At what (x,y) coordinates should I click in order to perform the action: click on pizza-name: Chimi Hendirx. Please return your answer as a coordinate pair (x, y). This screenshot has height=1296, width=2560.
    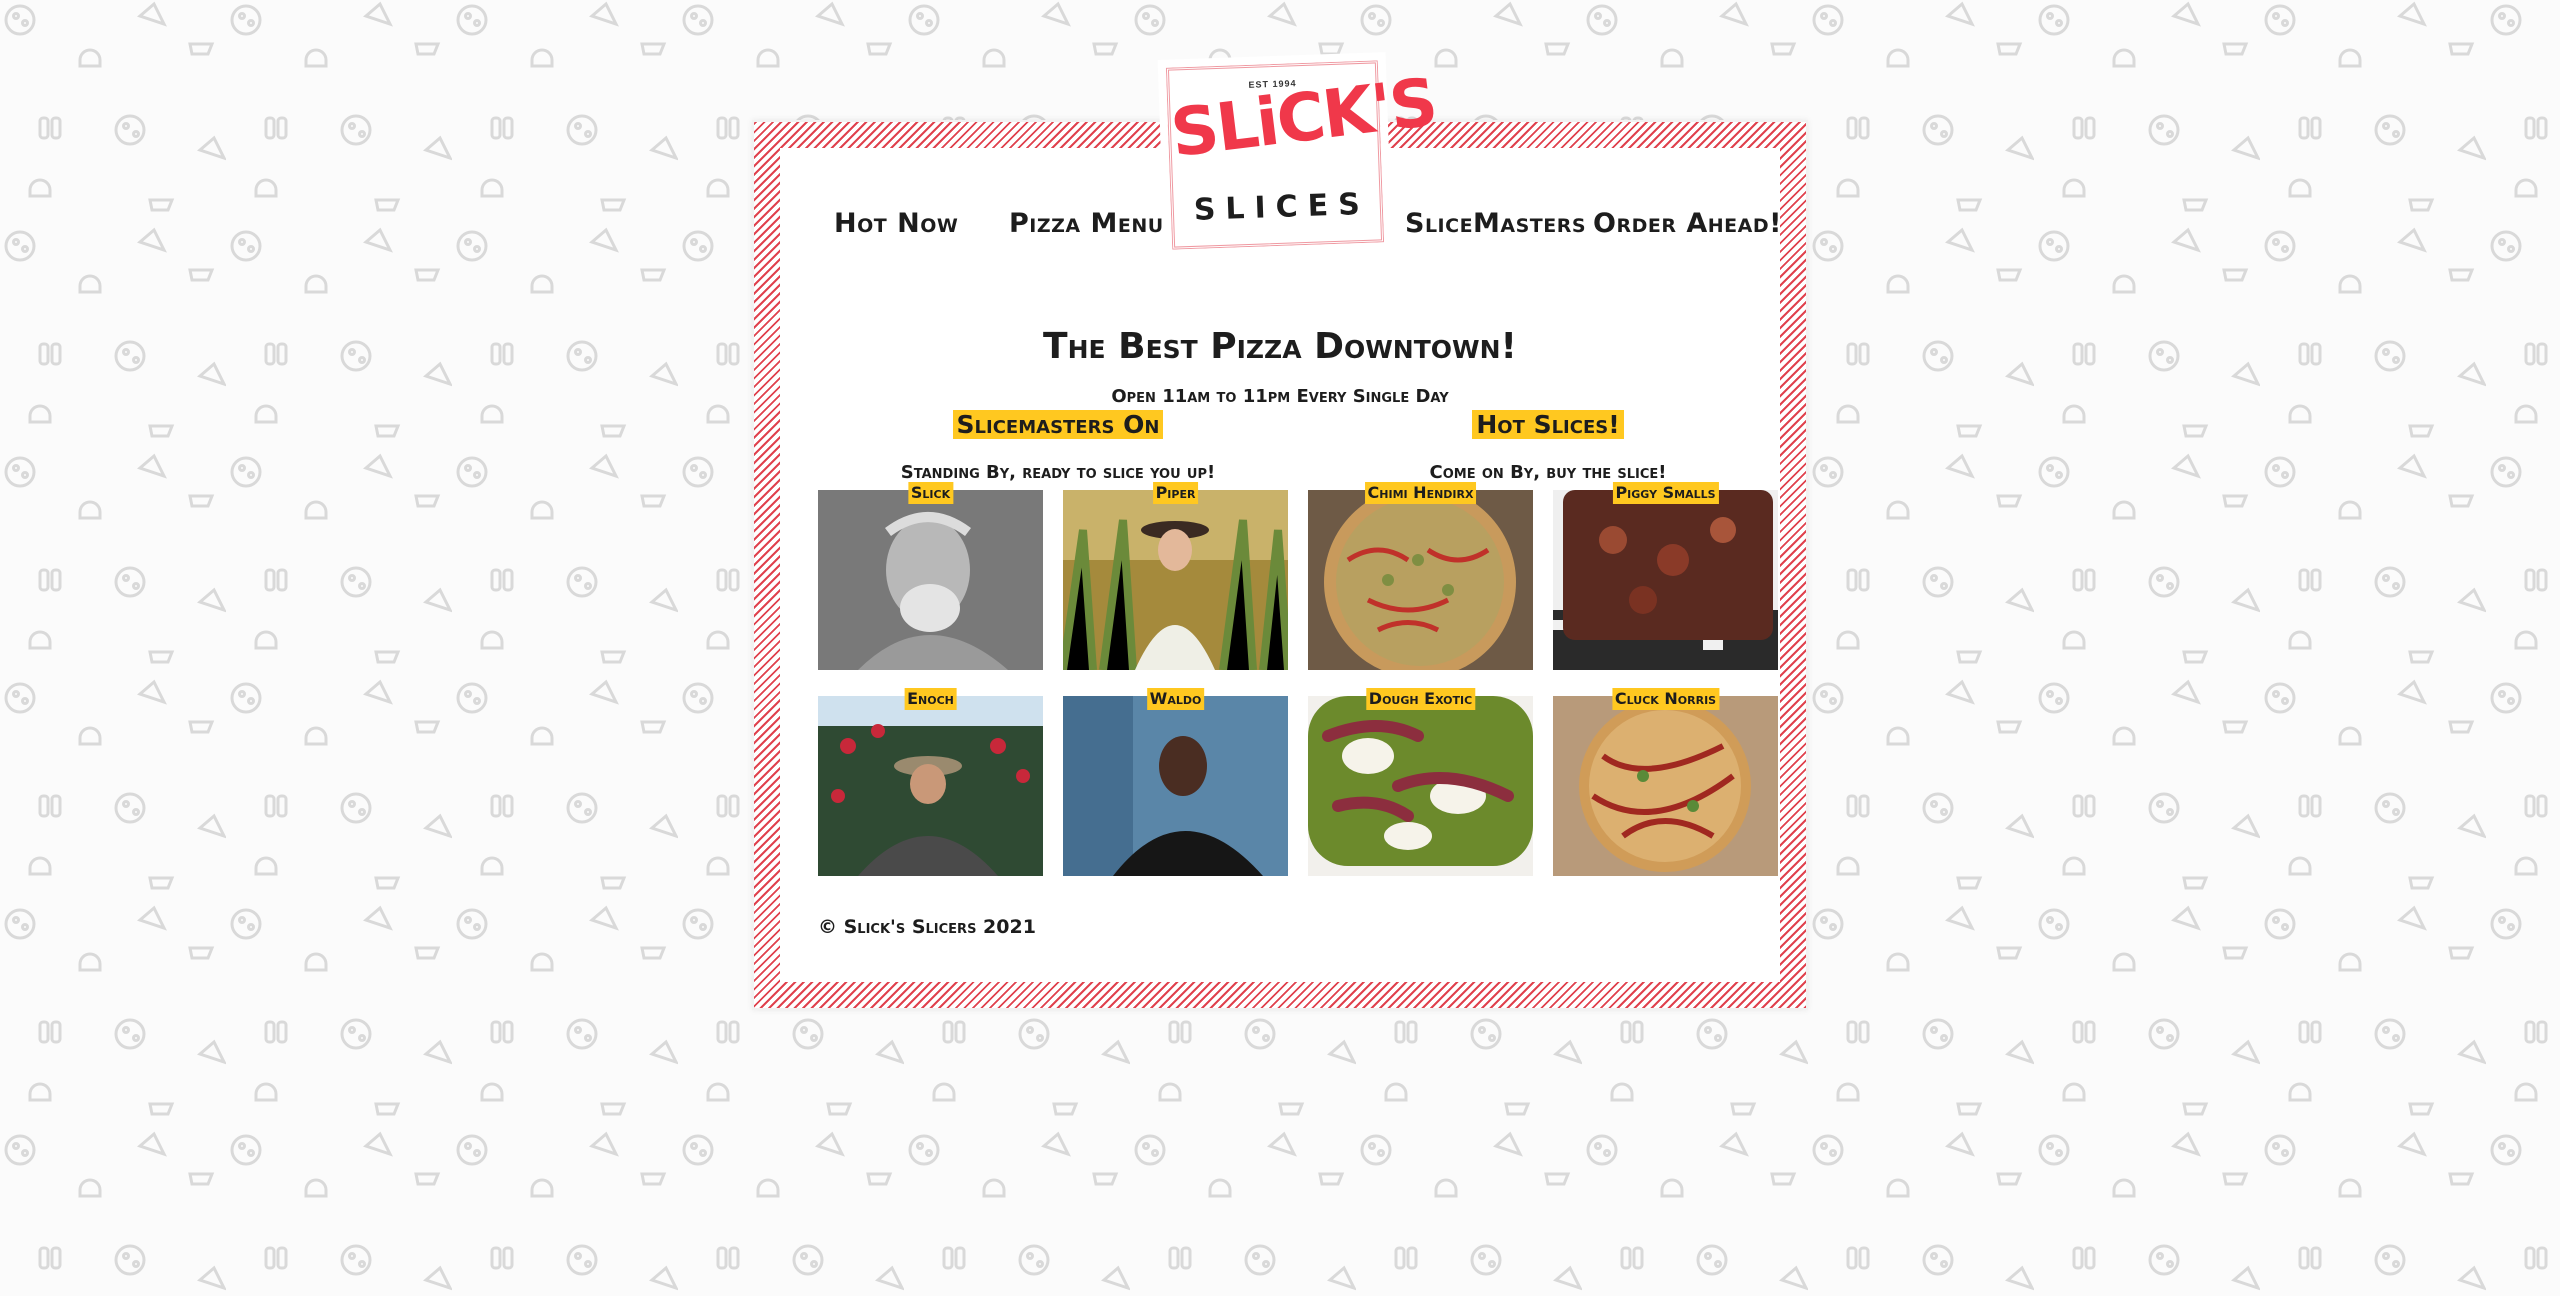
    Looking at the image, I should click on (1420, 493).